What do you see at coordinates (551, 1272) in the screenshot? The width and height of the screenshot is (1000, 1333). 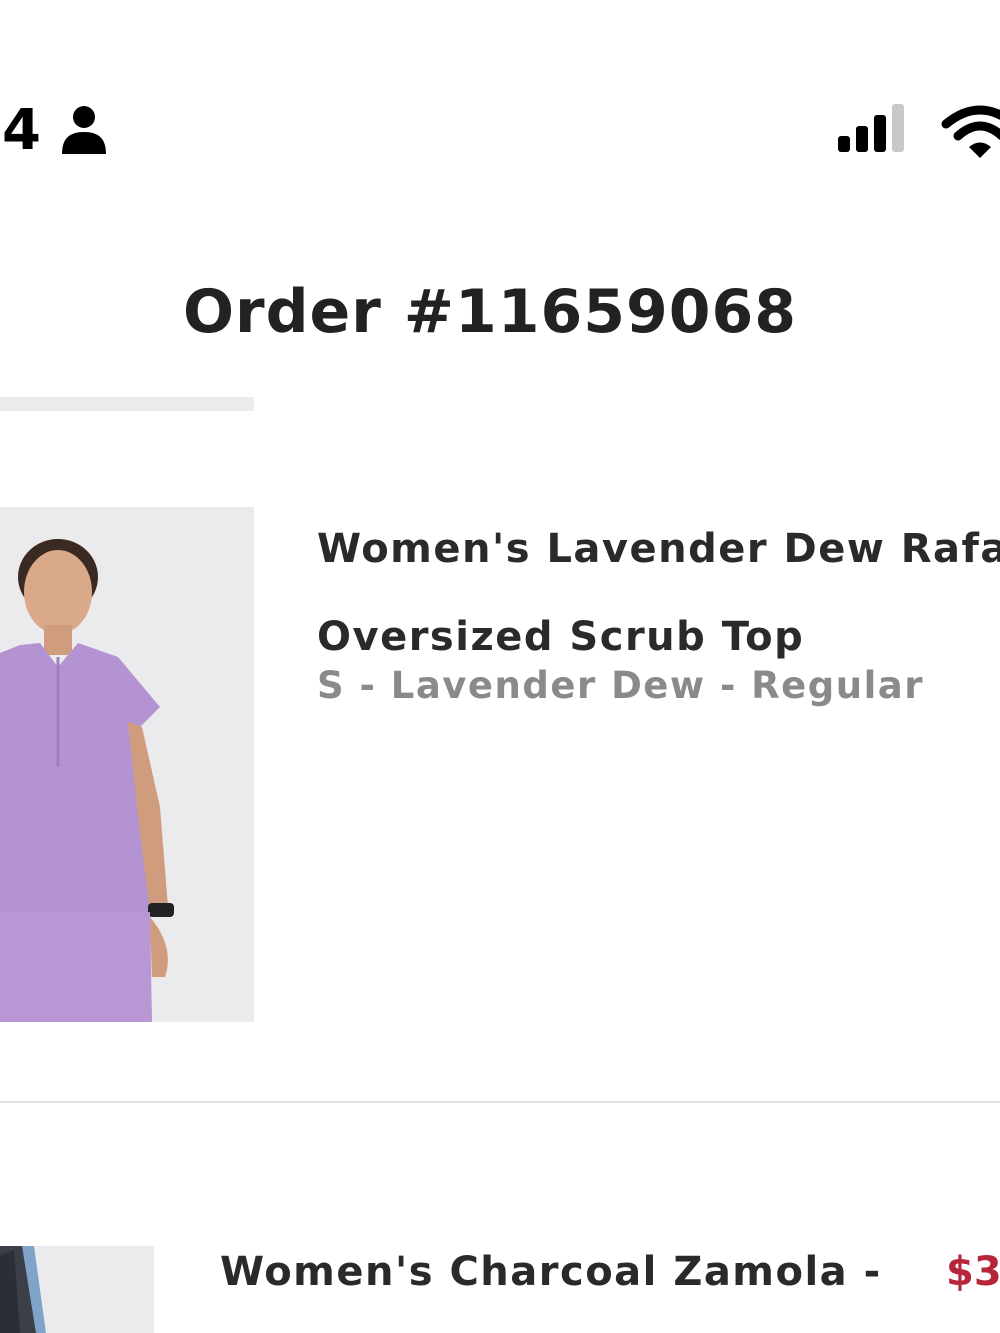 I see `item-name: Women's Charcoal Zamola -` at bounding box center [551, 1272].